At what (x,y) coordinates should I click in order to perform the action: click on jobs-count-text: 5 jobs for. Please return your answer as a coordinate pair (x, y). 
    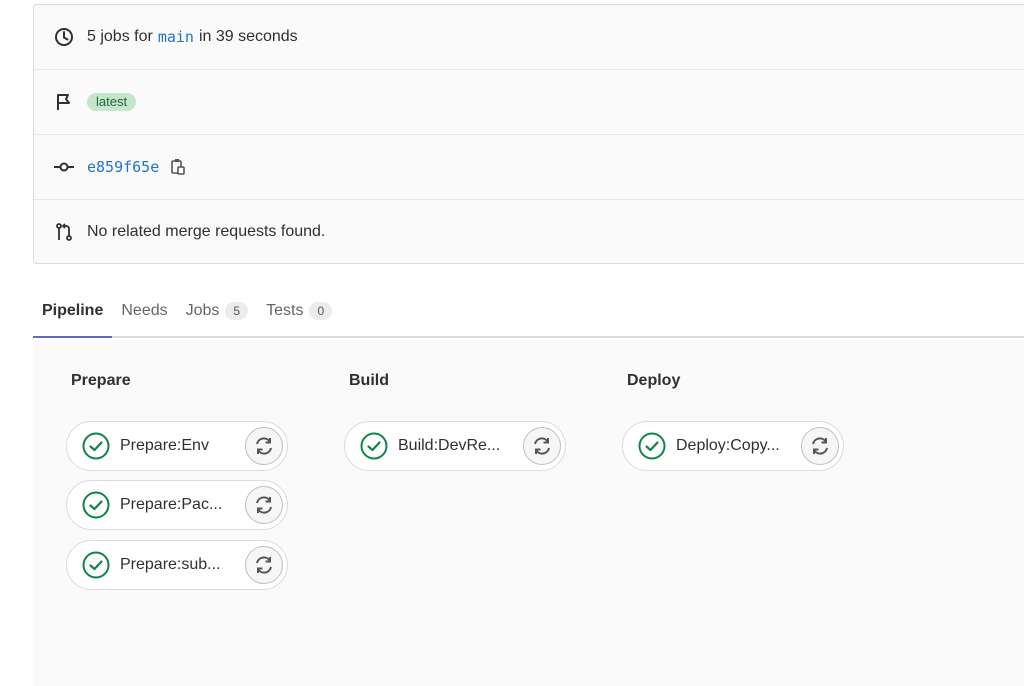
    Looking at the image, I should click on (120, 36).